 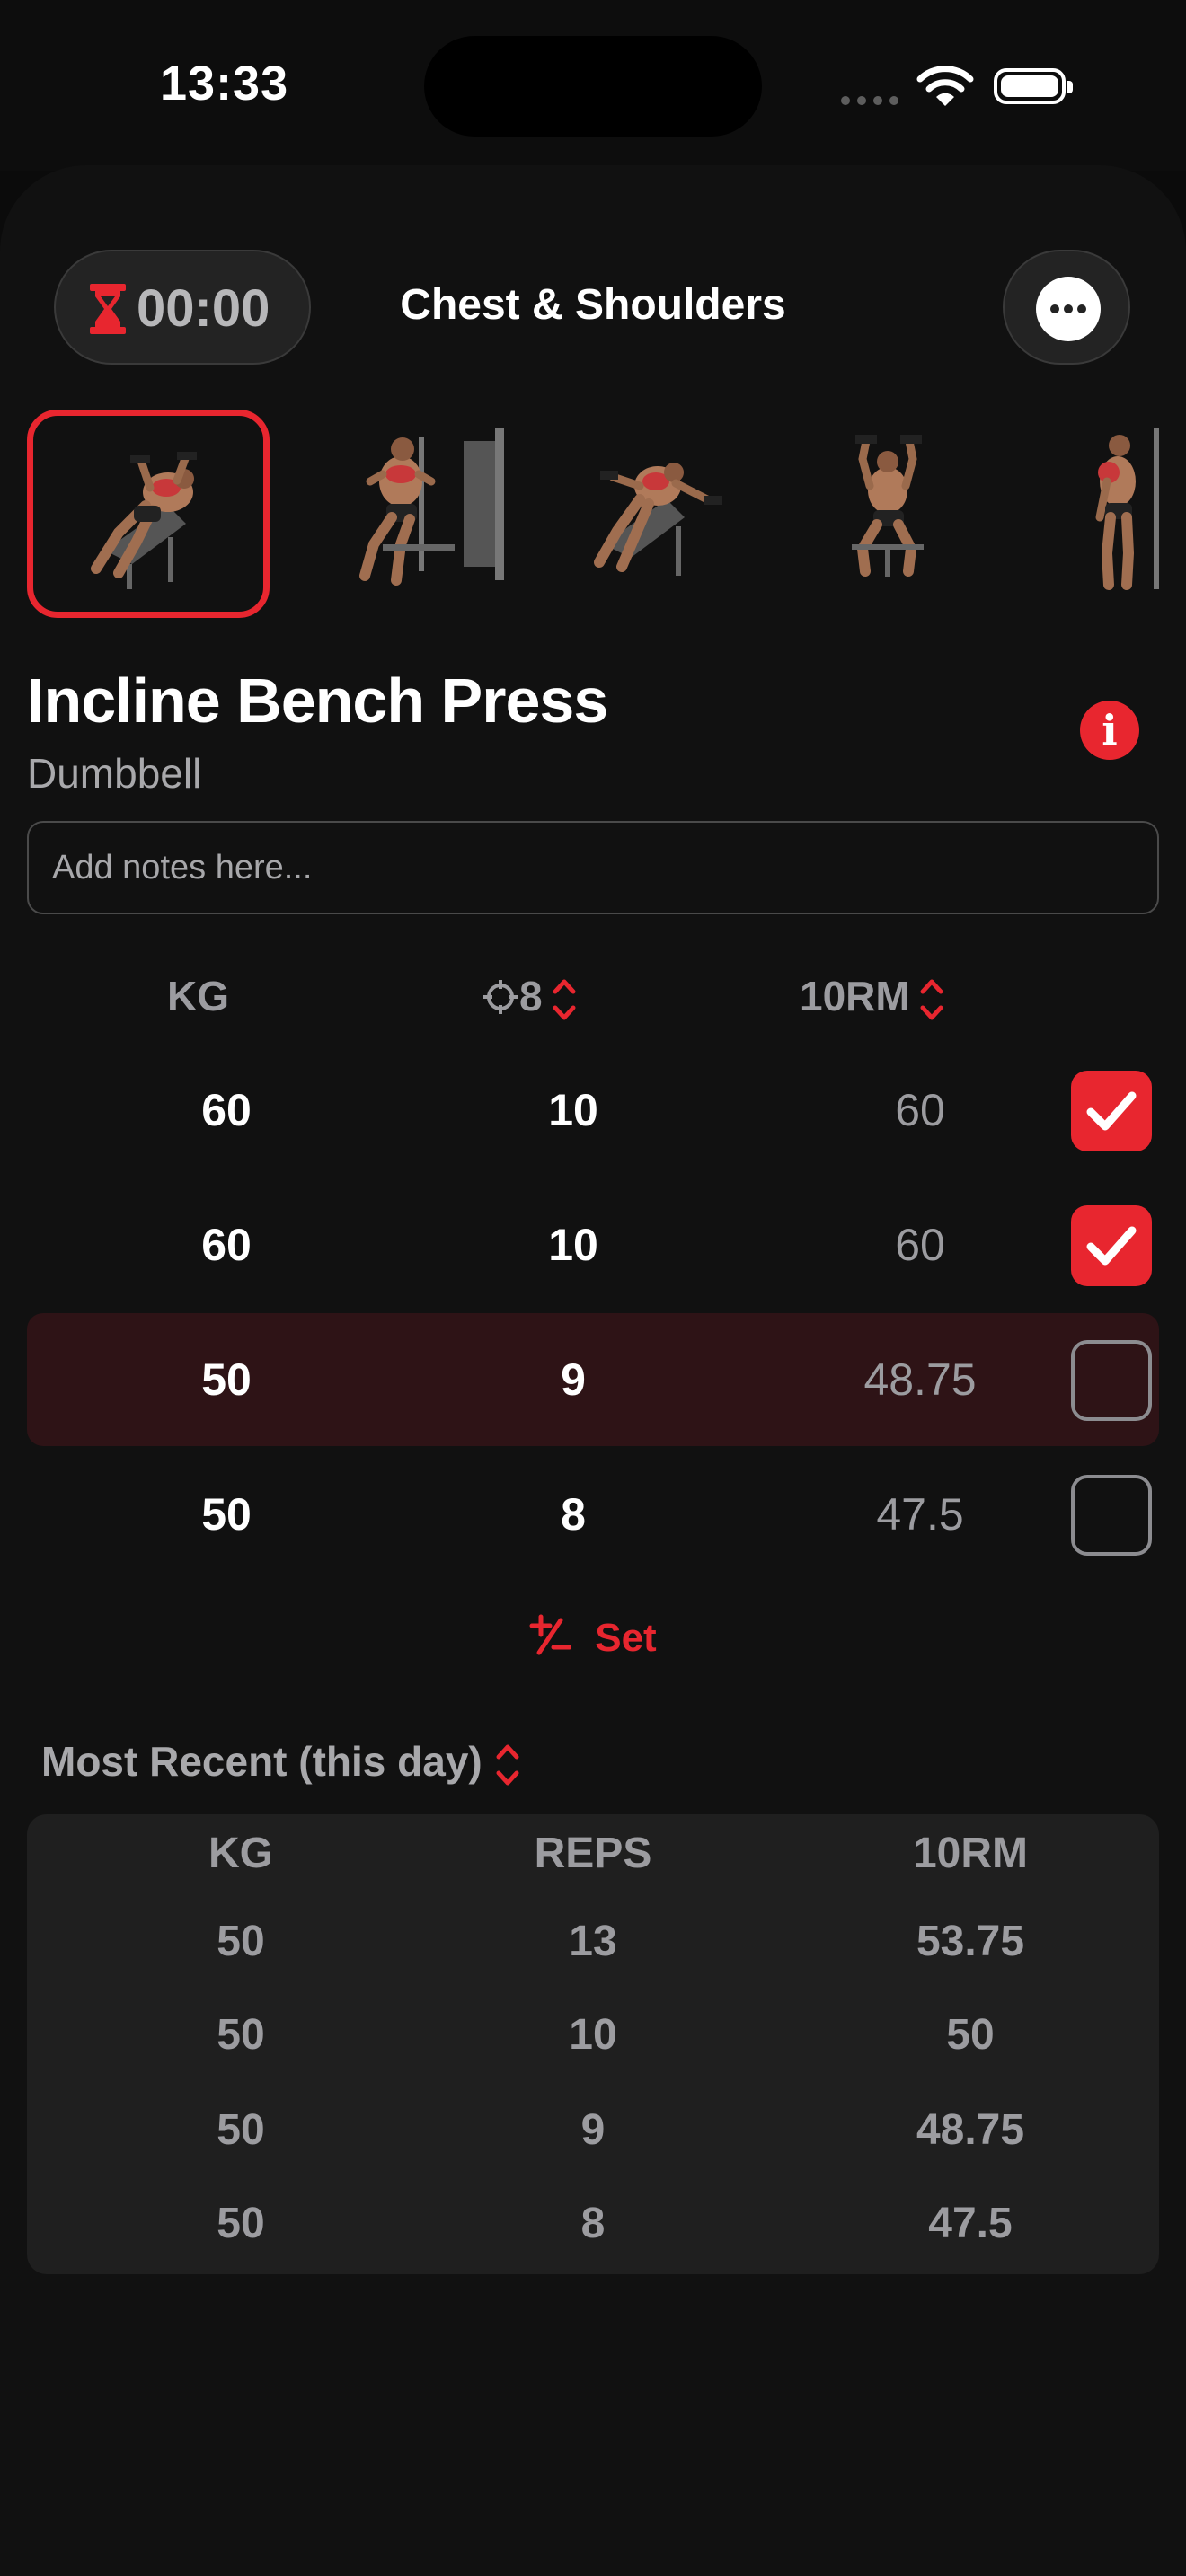 What do you see at coordinates (888, 506) in the screenshot?
I see `shoulder-press-figure-icon` at bounding box center [888, 506].